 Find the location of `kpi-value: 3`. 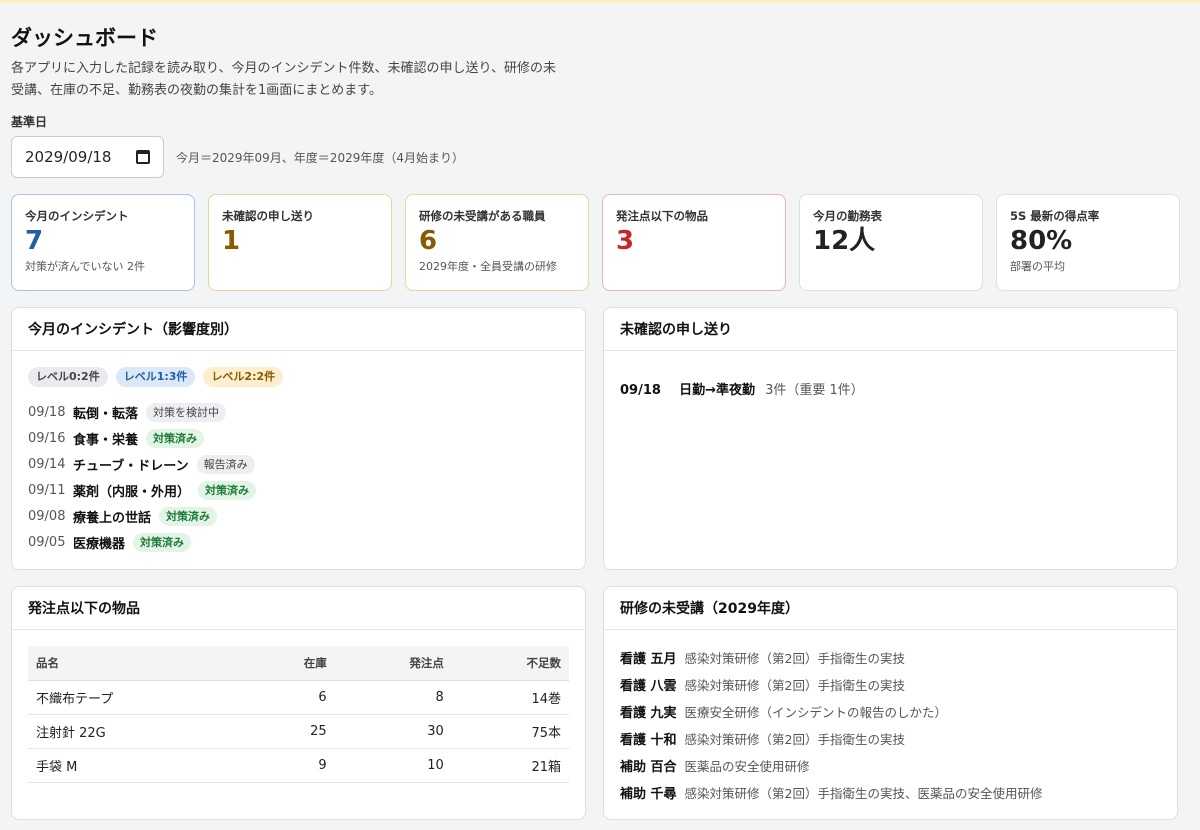

kpi-value: 3 is located at coordinates (625, 241).